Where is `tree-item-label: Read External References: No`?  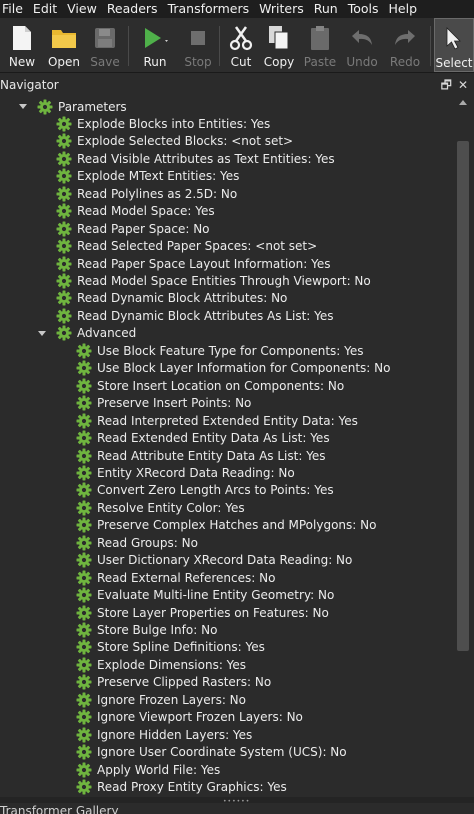
tree-item-label: Read External References: No is located at coordinates (186, 577).